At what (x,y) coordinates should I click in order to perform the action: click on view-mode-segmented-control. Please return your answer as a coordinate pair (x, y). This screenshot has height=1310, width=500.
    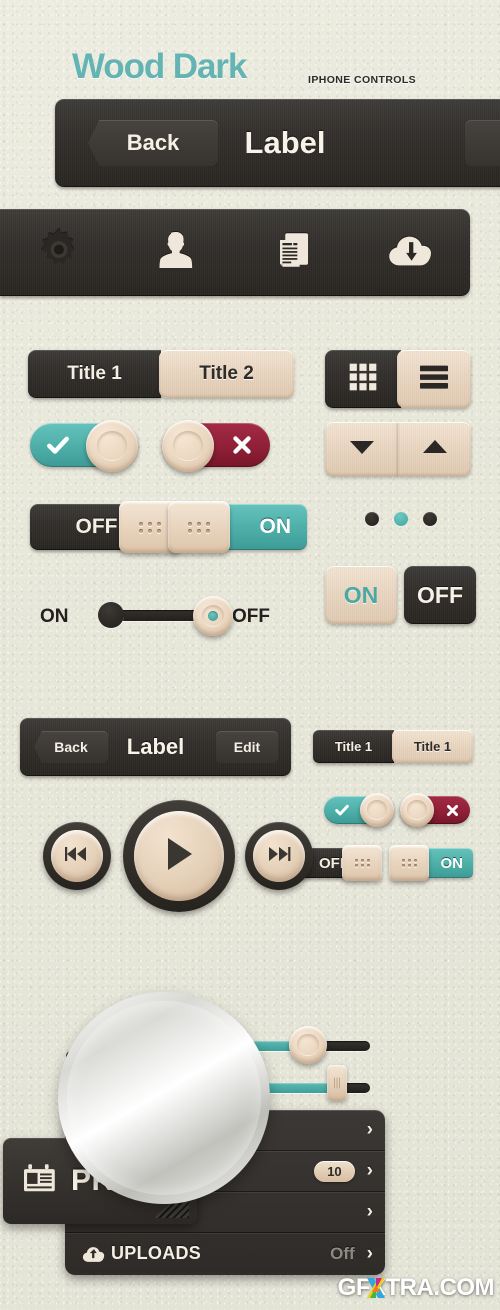
    Looking at the image, I should click on (398, 379).